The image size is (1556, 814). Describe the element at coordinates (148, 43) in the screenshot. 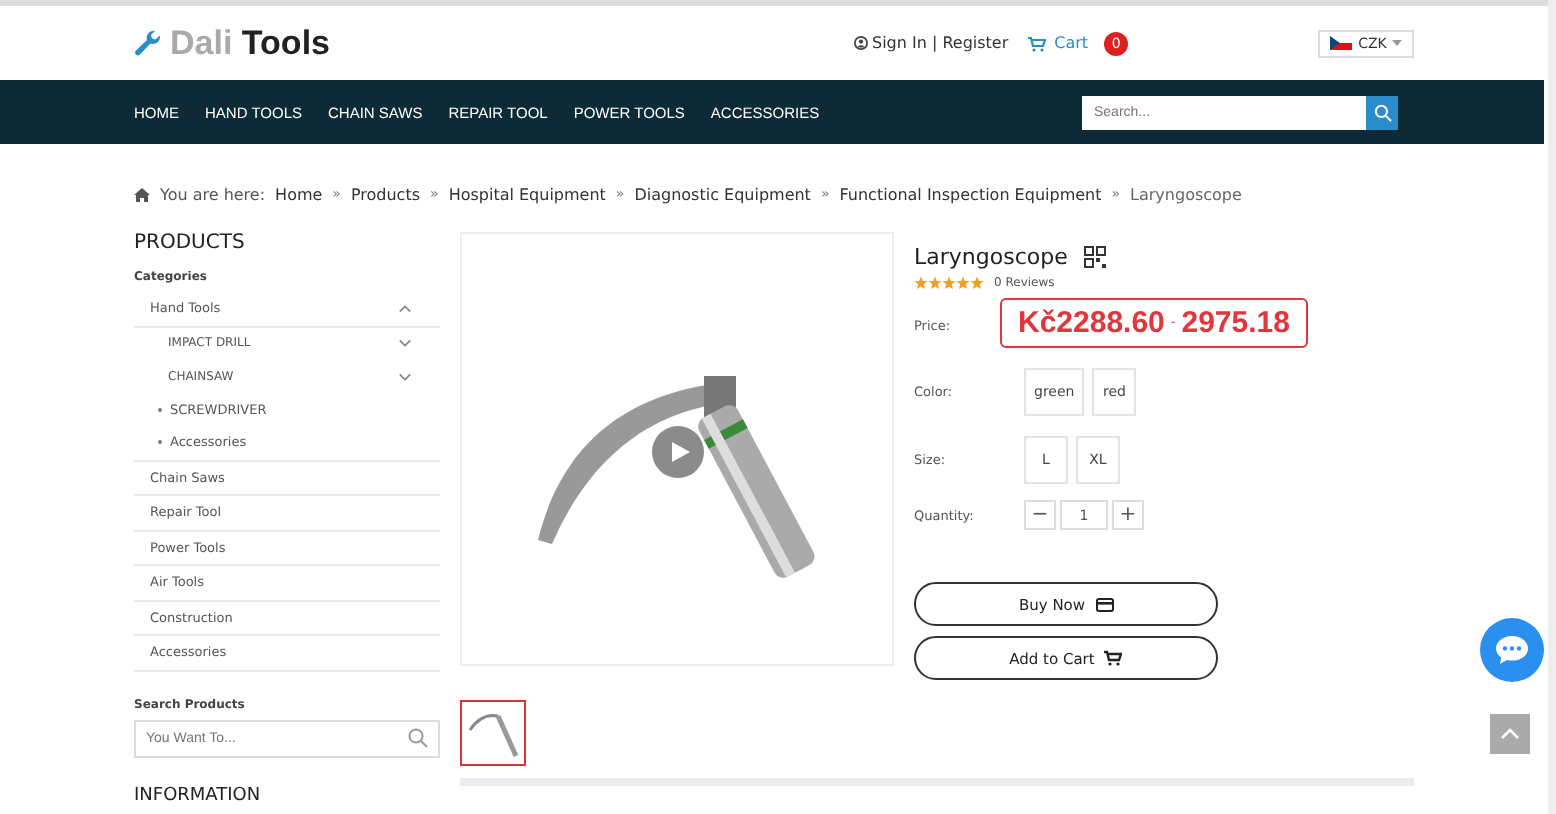

I see `wrench-icon` at that location.